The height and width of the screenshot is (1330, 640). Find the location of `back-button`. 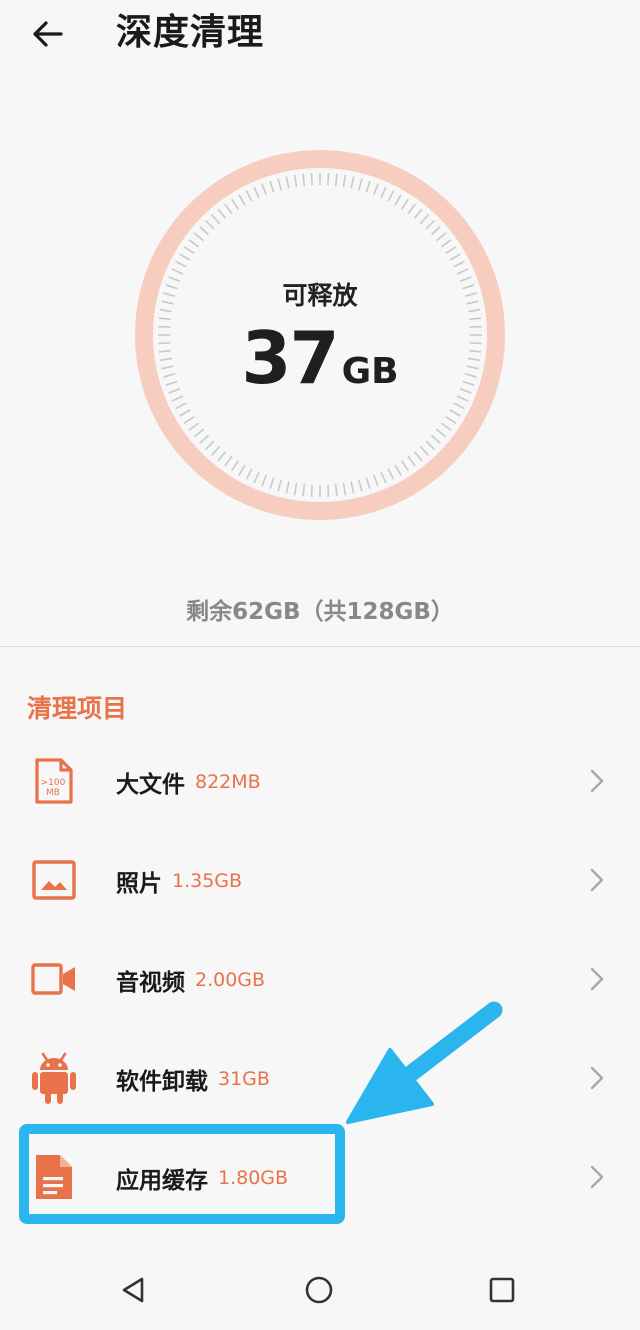

back-button is located at coordinates (48, 34).